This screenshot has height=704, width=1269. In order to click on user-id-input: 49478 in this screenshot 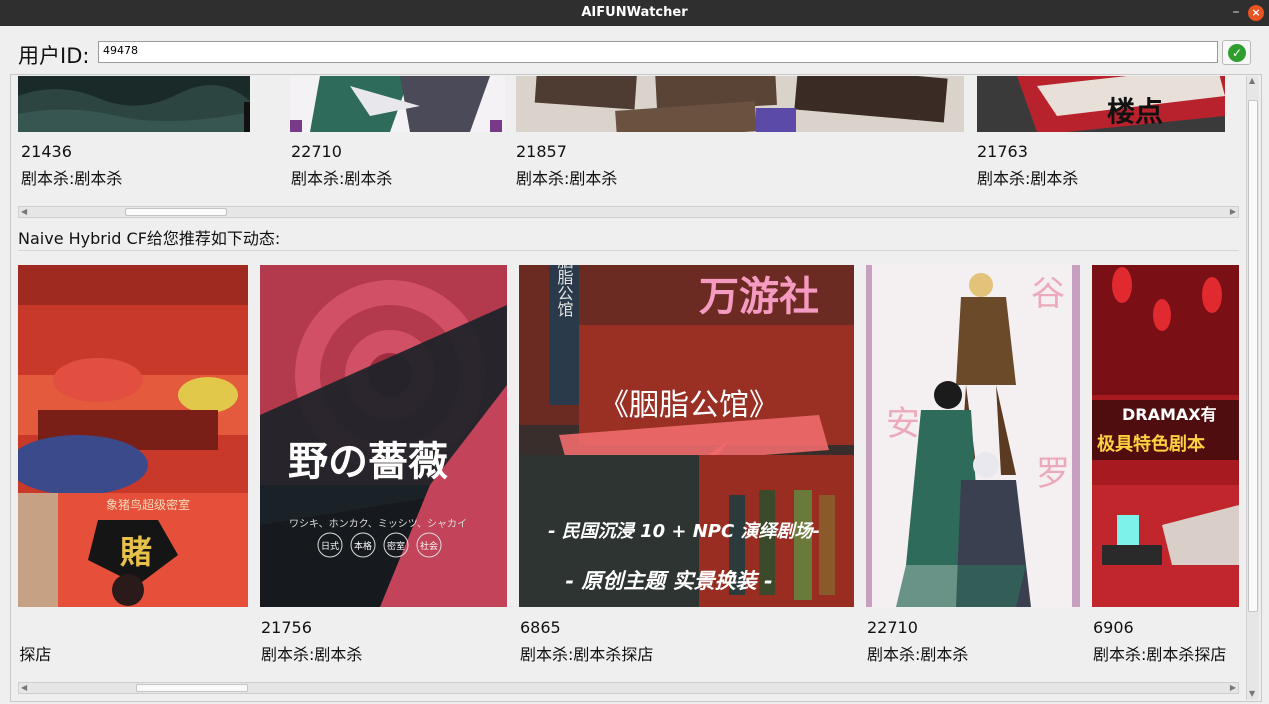, I will do `click(658, 52)`.